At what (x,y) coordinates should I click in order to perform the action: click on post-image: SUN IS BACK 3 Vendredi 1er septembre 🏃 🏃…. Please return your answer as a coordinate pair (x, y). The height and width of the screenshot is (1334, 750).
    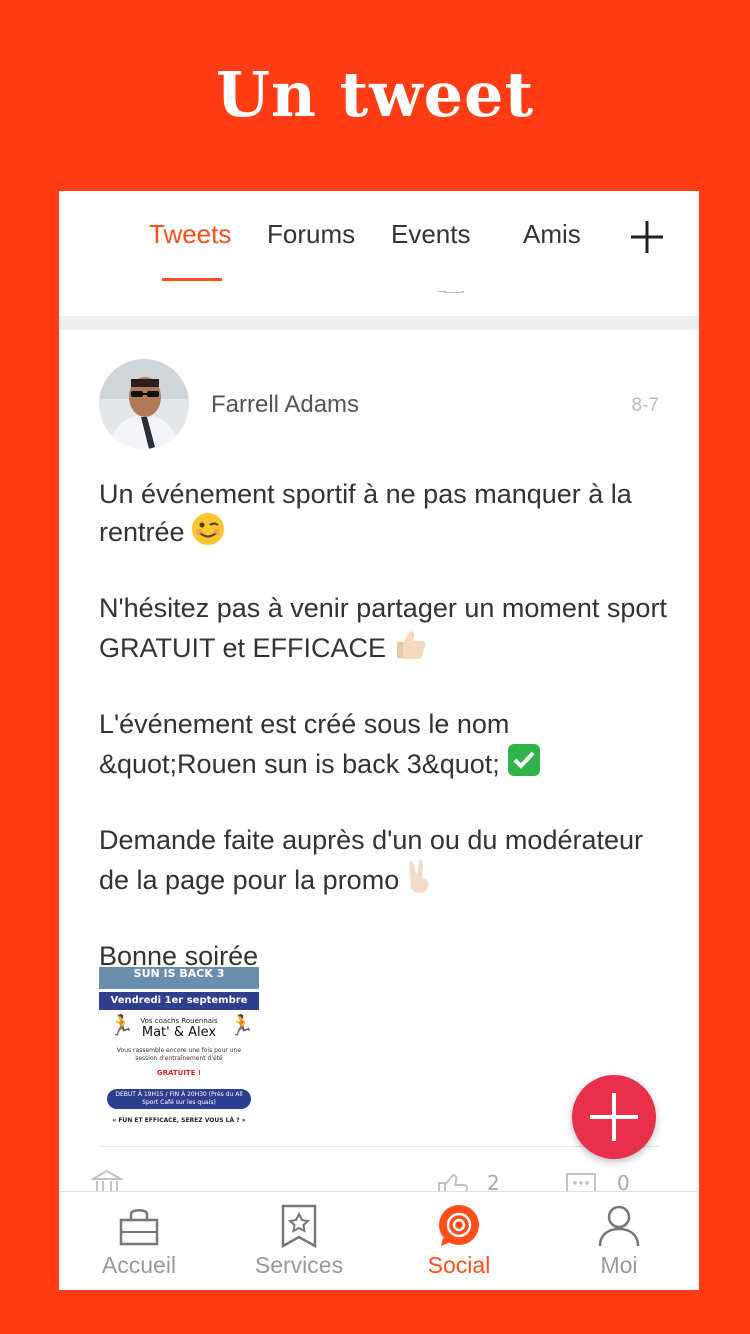
    Looking at the image, I should click on (179, 1050).